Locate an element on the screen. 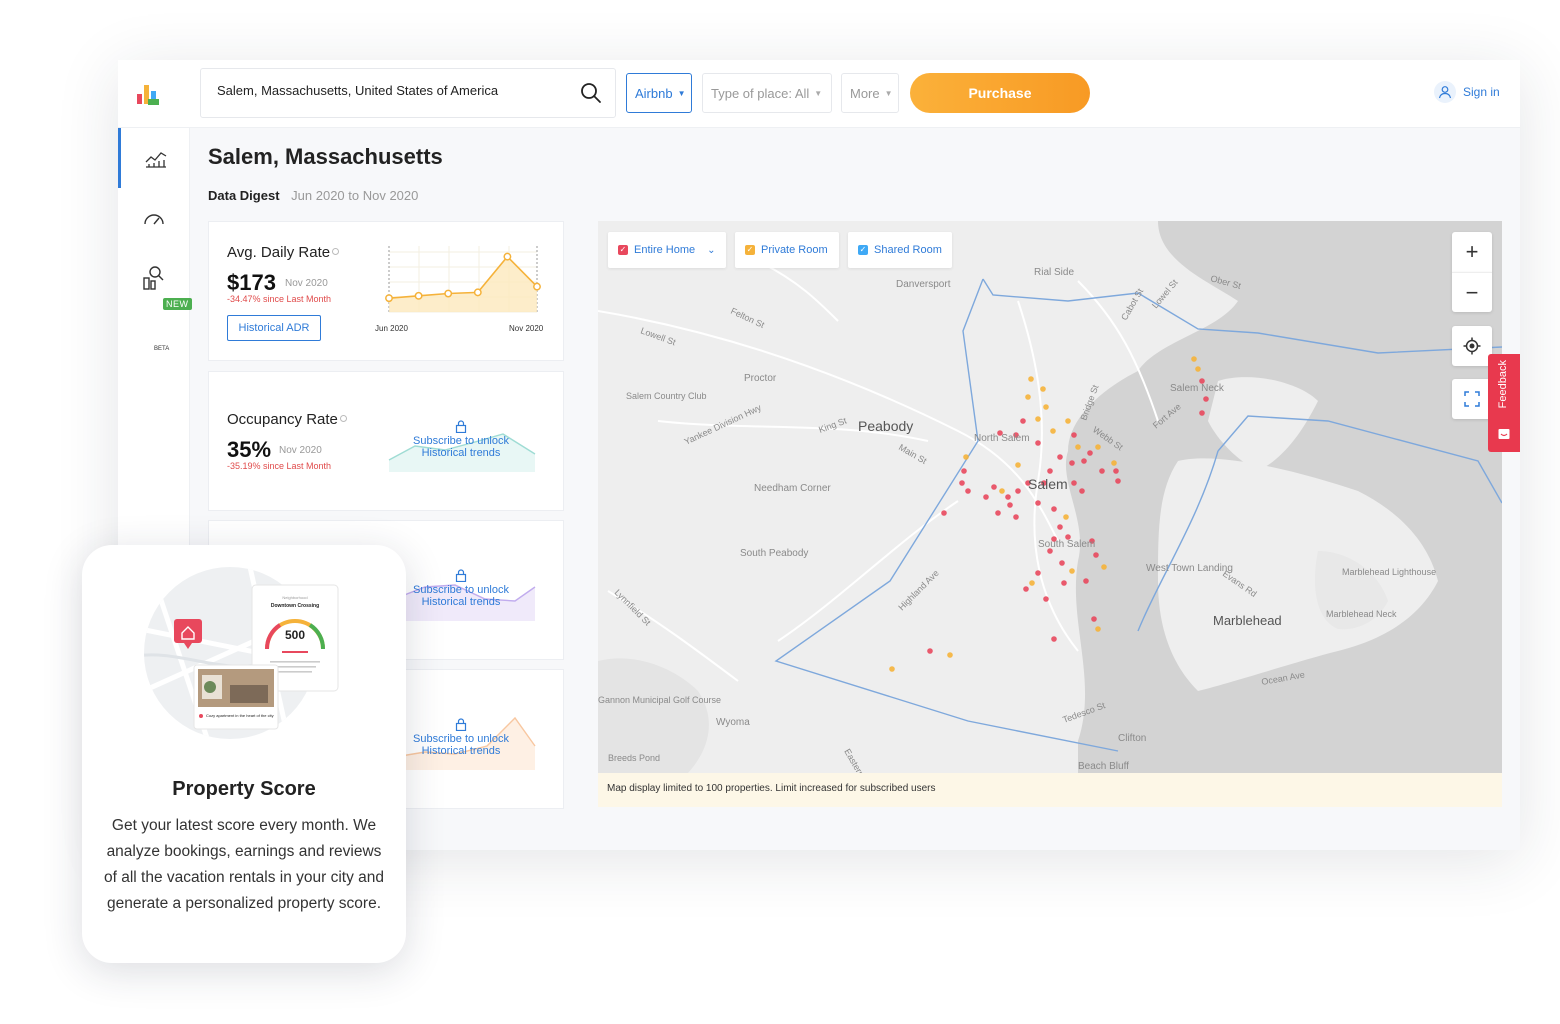  search-icon is located at coordinates (591, 93).